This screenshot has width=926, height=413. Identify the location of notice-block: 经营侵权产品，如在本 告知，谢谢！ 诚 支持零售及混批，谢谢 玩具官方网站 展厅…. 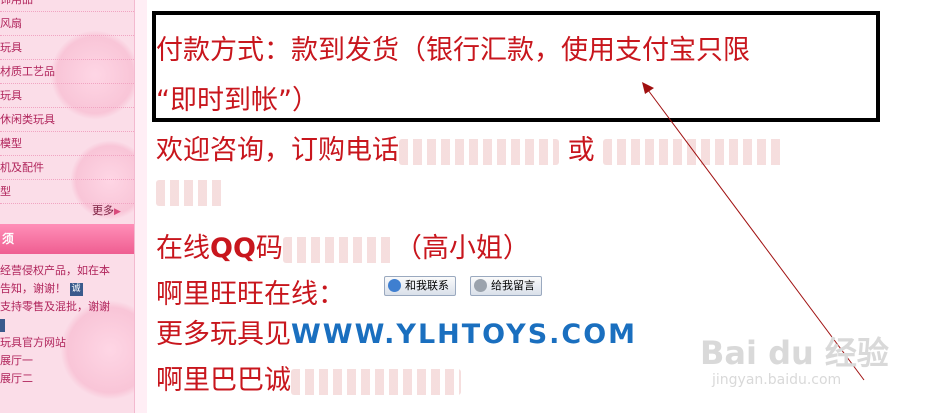
(67, 325).